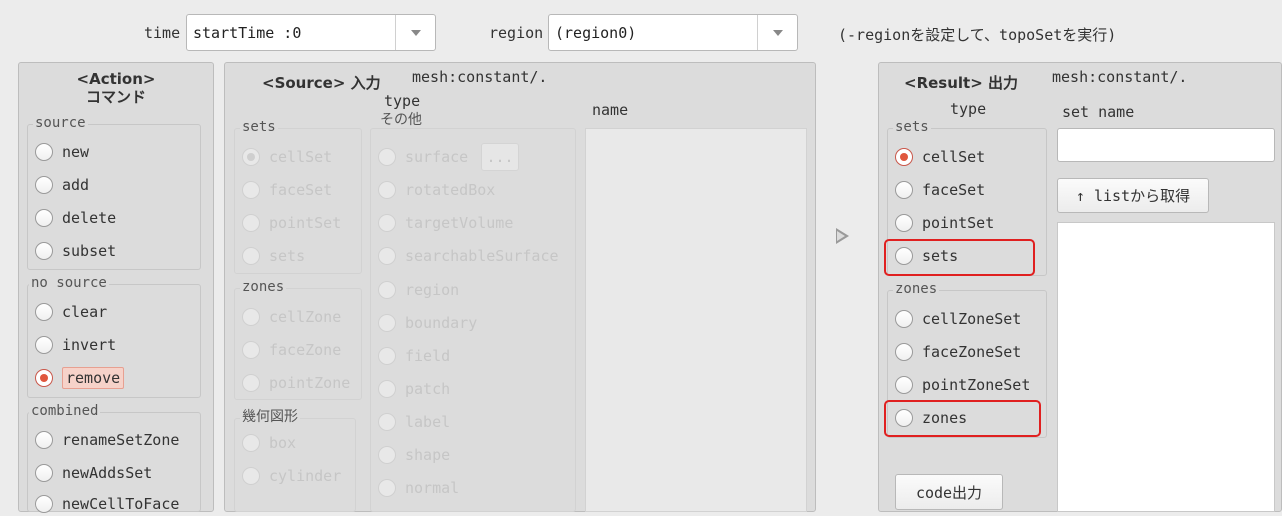  I want to click on source-radio-label: label, so click(414, 422).